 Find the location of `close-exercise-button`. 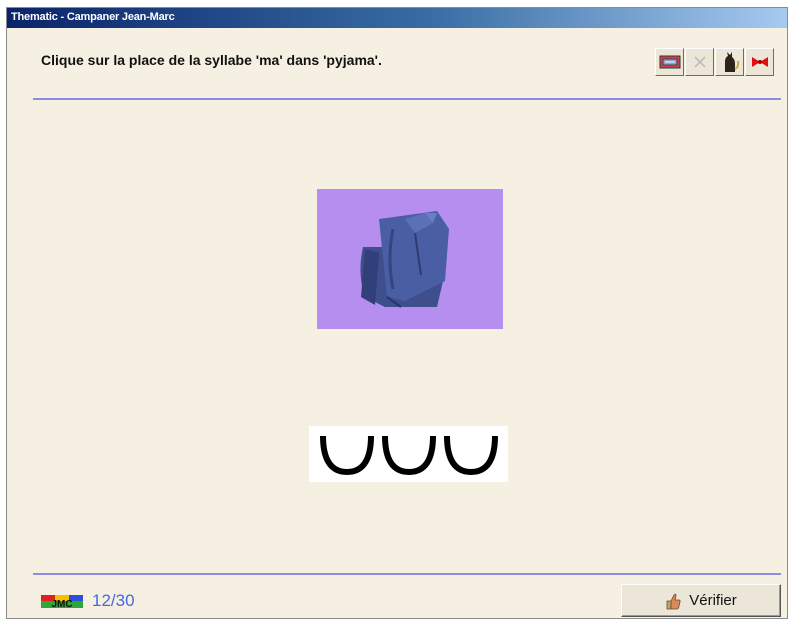

close-exercise-button is located at coordinates (699, 62).